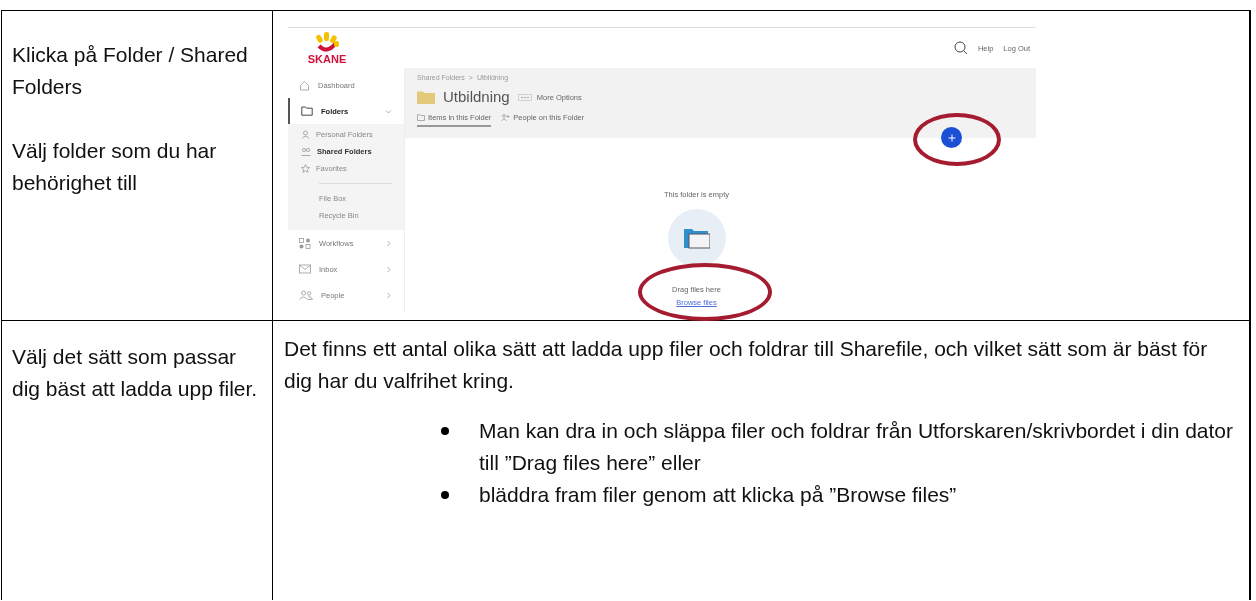 The width and height of the screenshot is (1256, 601). What do you see at coordinates (305, 269) in the screenshot?
I see `envelope-icon` at bounding box center [305, 269].